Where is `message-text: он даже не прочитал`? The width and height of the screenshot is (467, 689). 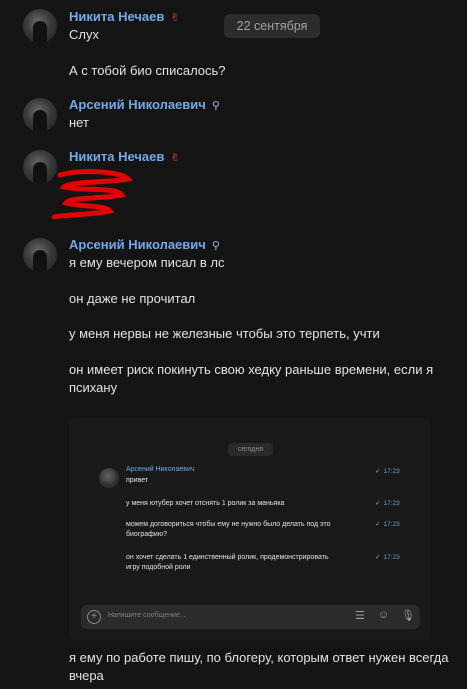 message-text: он даже не прочитал is located at coordinates (132, 298).